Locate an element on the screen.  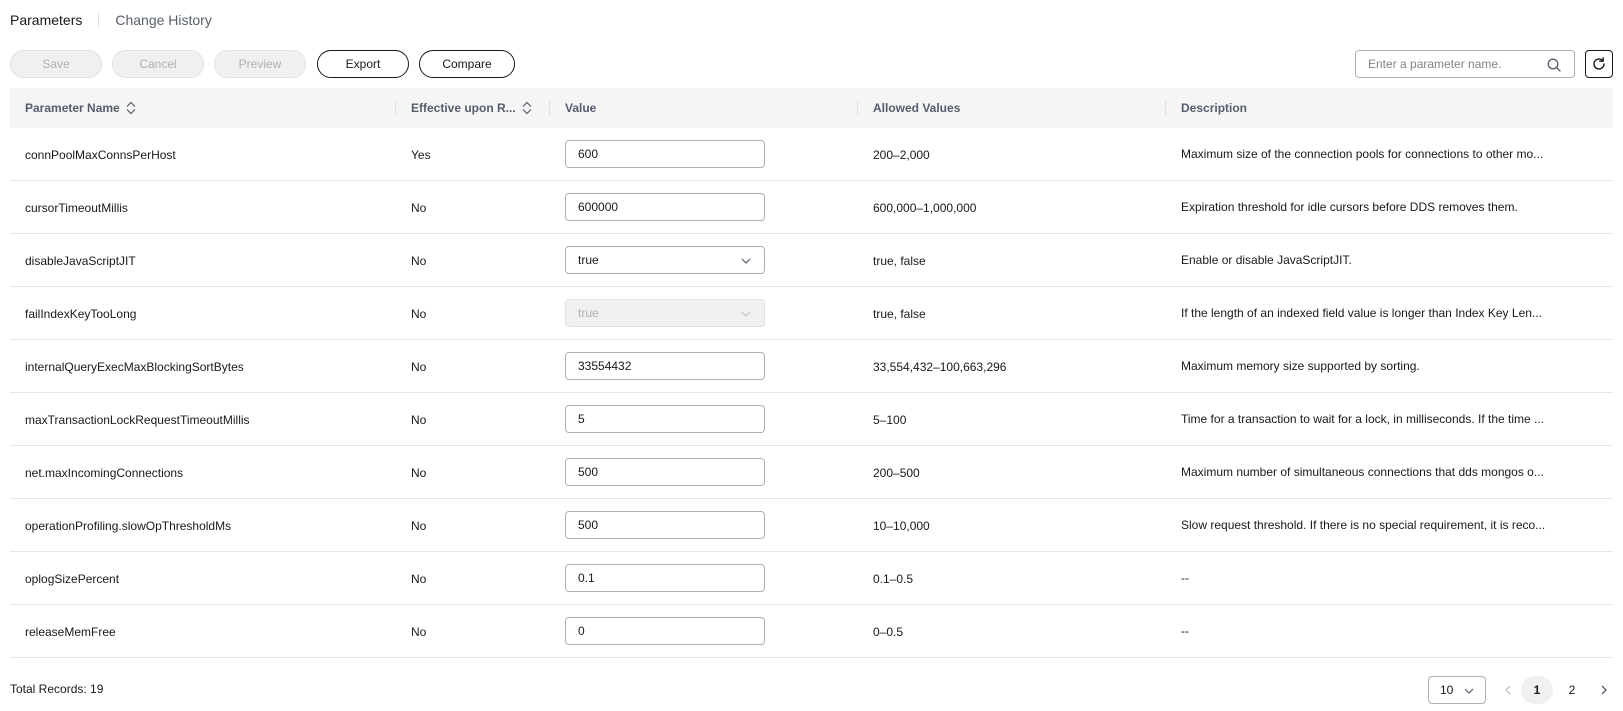
column-header-value: Value is located at coordinates (581, 108).